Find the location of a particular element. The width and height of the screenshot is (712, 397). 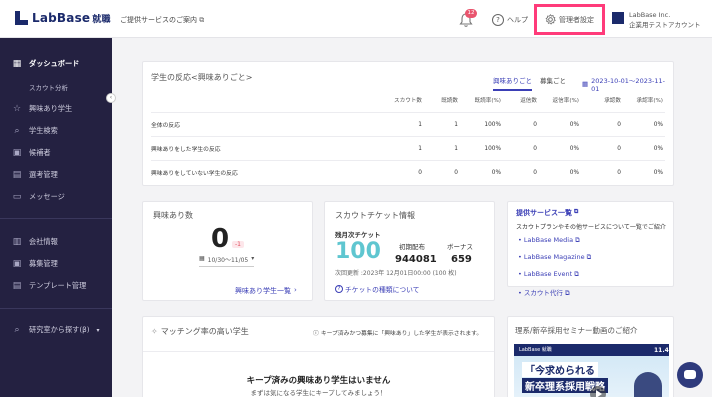

sparkle-icon: ✧ is located at coordinates (154, 331).